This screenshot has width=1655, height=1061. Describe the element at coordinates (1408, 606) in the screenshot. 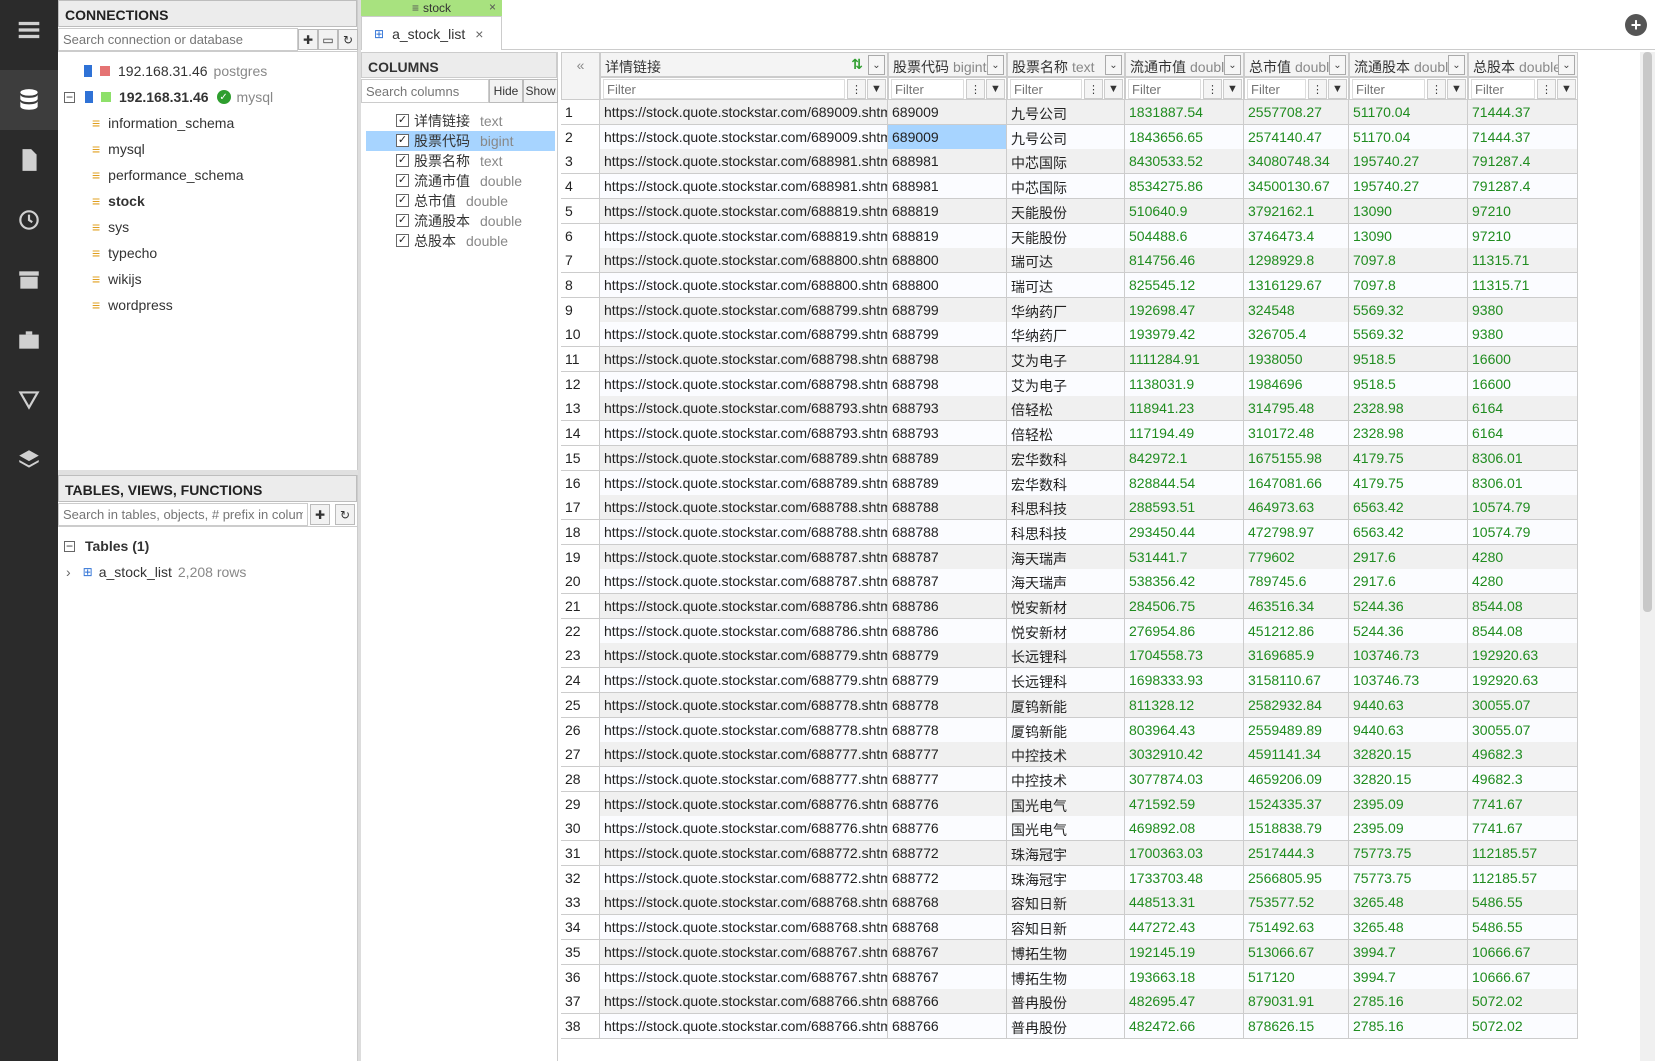

I see `table-cell: 5244.36` at that location.